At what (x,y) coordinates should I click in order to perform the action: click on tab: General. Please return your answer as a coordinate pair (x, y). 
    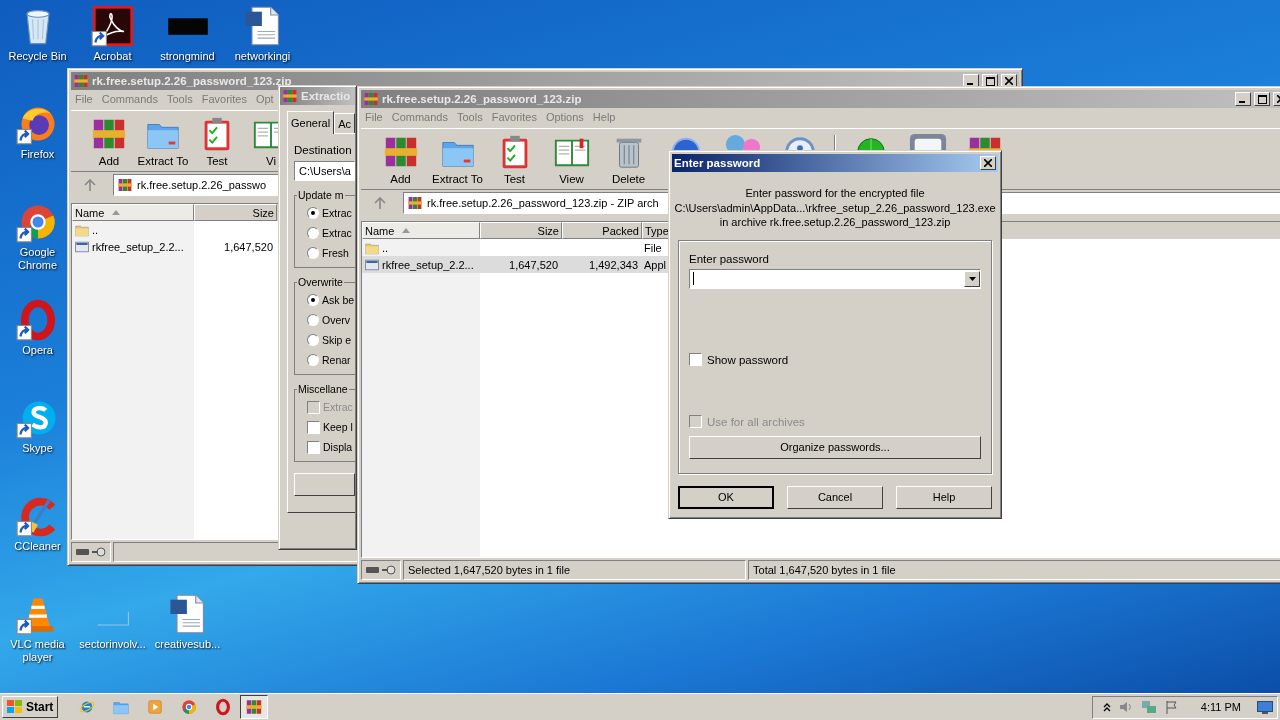
    Looking at the image, I should click on (311, 122).